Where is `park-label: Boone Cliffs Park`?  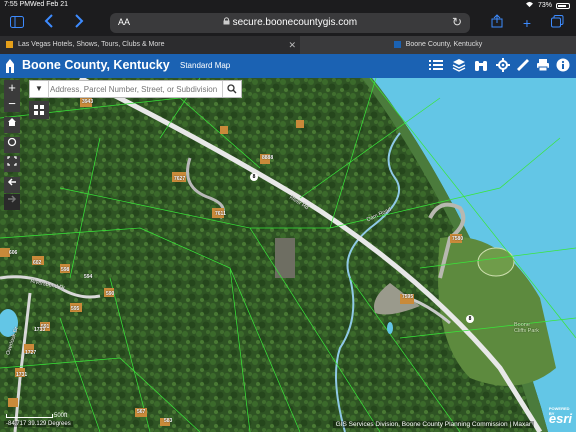
park-label: Boone Cliffs Park is located at coordinates (526, 328).